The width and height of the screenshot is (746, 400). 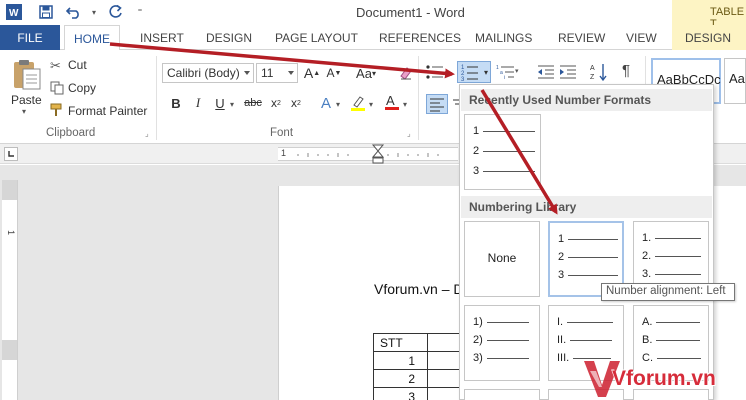 I want to click on tab-file: FILE, so click(x=30, y=37).